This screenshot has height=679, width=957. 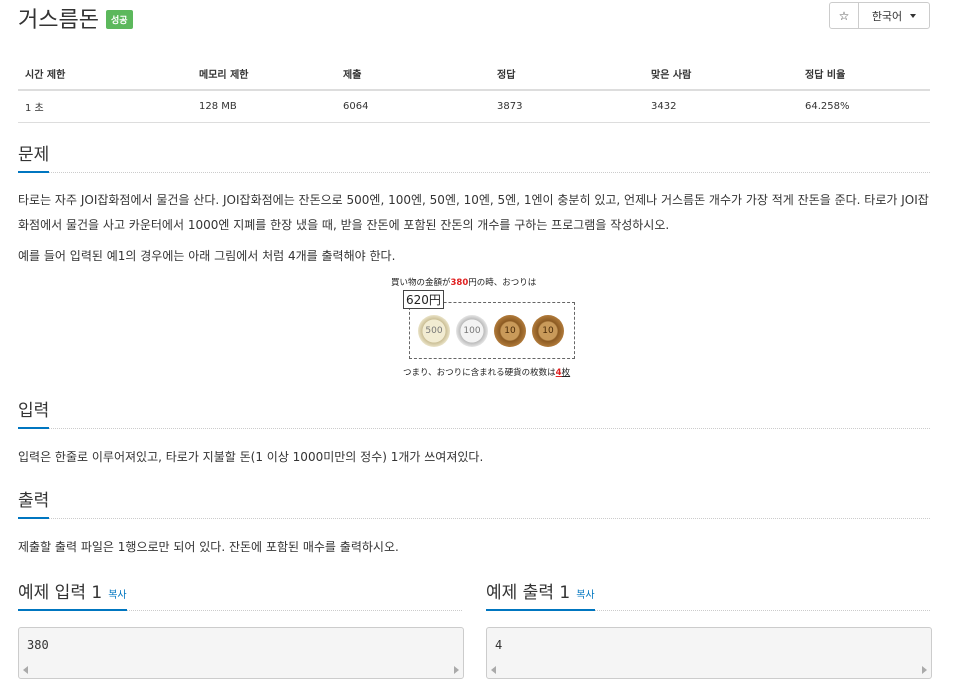 I want to click on star-button: ☆, so click(x=844, y=15).